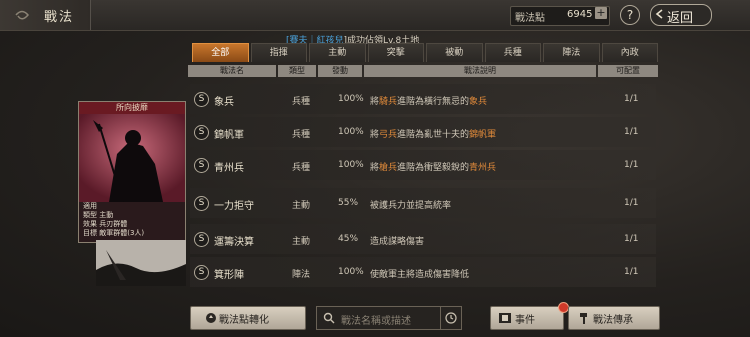 This screenshot has width=750, height=337. I want to click on tab-formation: 陣法, so click(571, 52).